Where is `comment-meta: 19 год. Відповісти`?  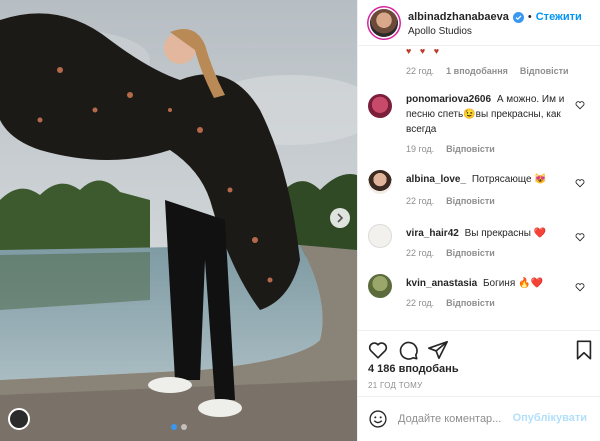
comment-meta: 19 год. Відповісти is located at coordinates (450, 149).